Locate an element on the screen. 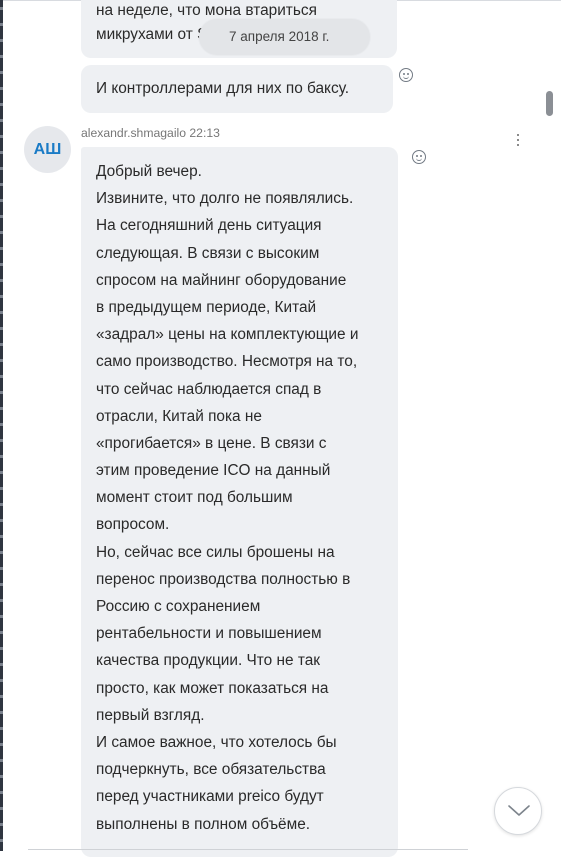 The width and height of the screenshot is (561, 857). message-line: в предыдущем периоде, Китай is located at coordinates (206, 307).